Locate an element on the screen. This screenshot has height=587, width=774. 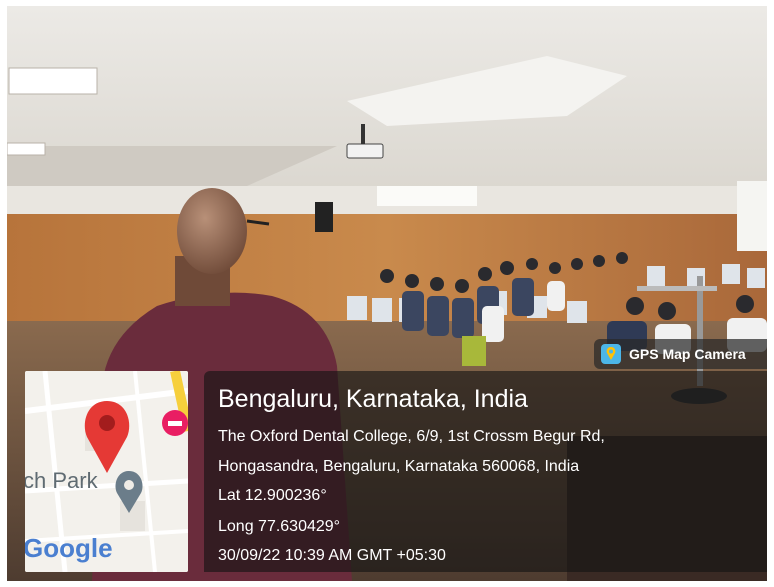
mic-stand is located at coordinates (700, 331).